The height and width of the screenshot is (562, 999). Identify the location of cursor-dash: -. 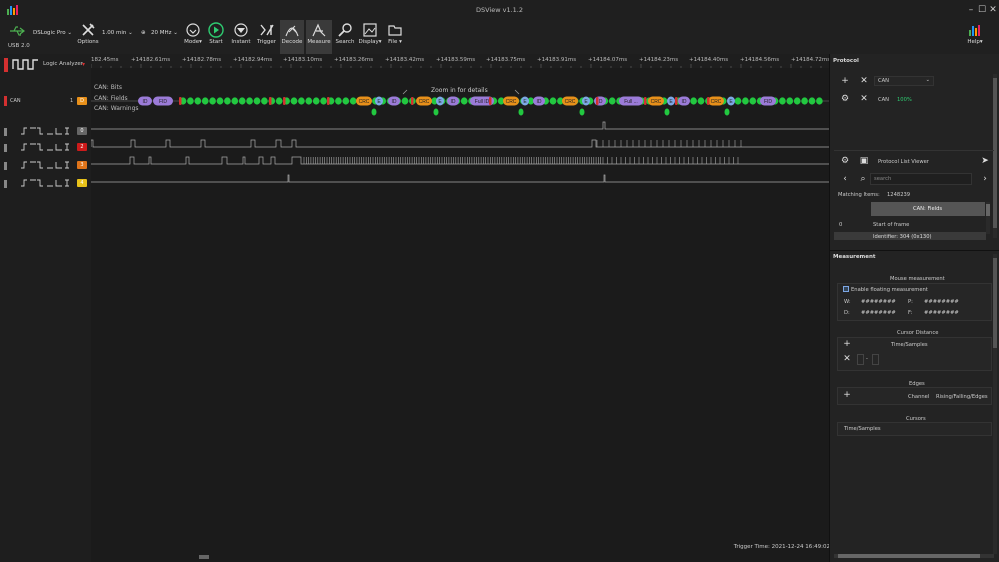
(867, 359).